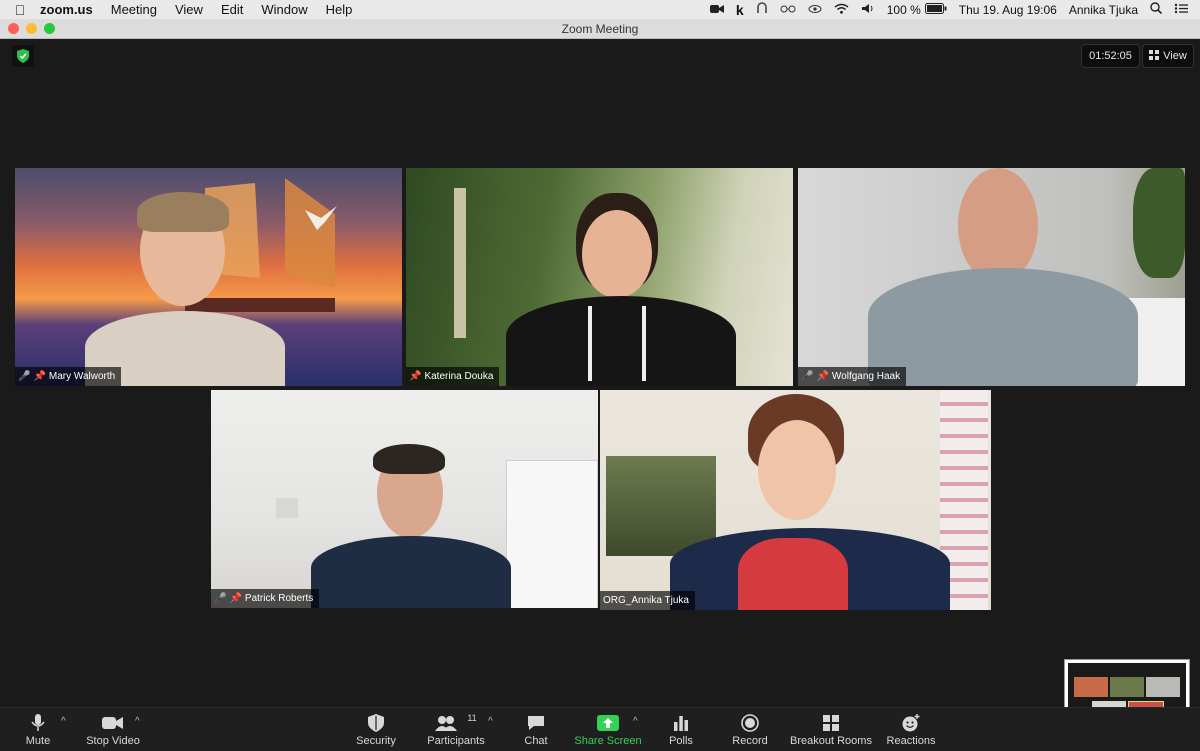  What do you see at coordinates (376, 723) in the screenshot?
I see `security-shield-icon` at bounding box center [376, 723].